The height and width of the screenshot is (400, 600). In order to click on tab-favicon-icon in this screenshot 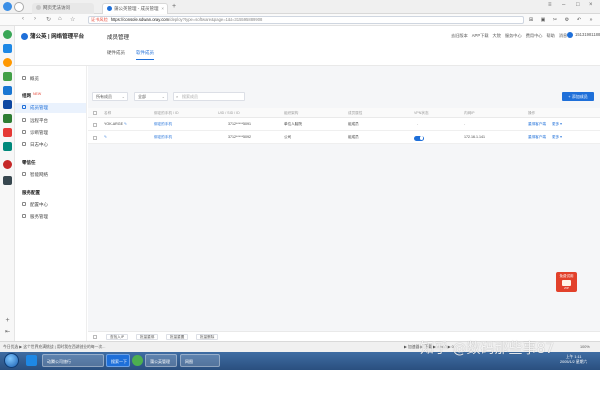, I will do `click(109, 8)`.